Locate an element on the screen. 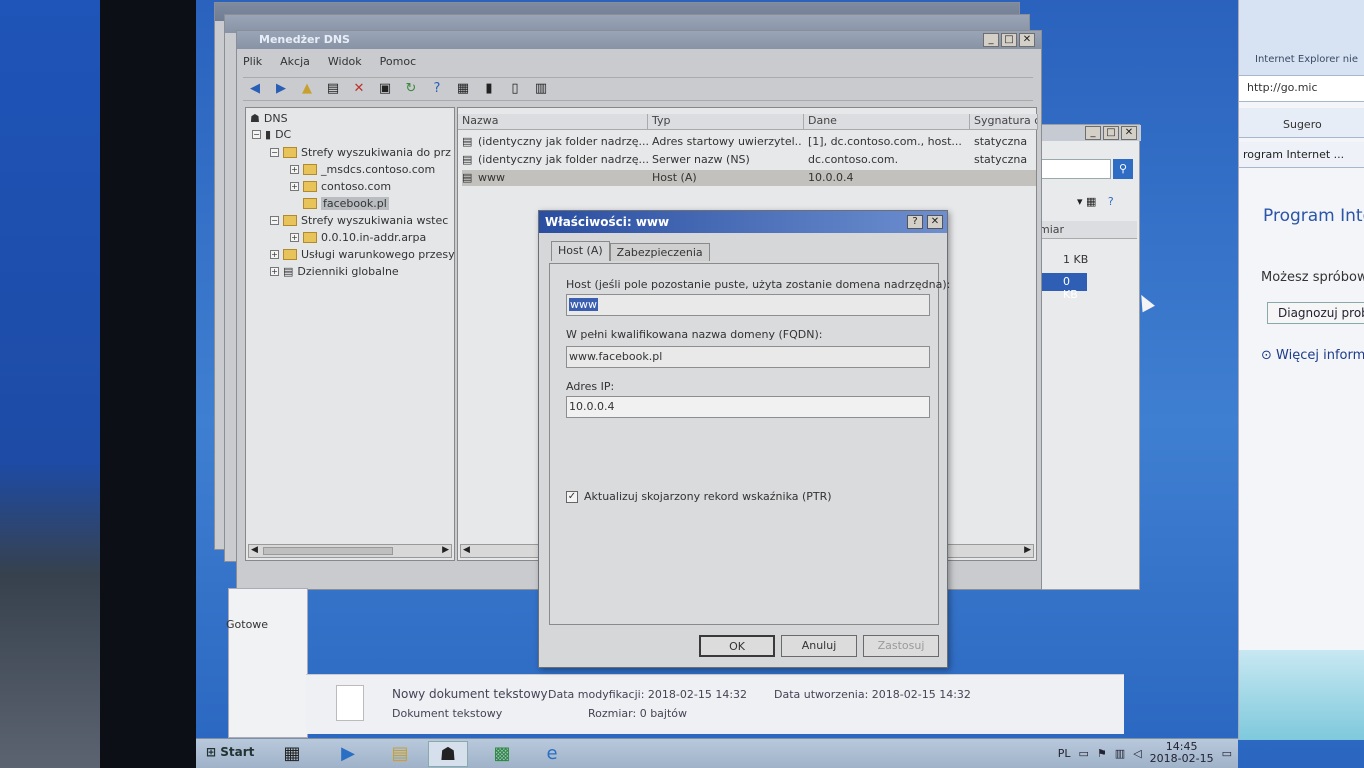  column-header-timestamp: Sygnatura cz is located at coordinates (1004, 122).